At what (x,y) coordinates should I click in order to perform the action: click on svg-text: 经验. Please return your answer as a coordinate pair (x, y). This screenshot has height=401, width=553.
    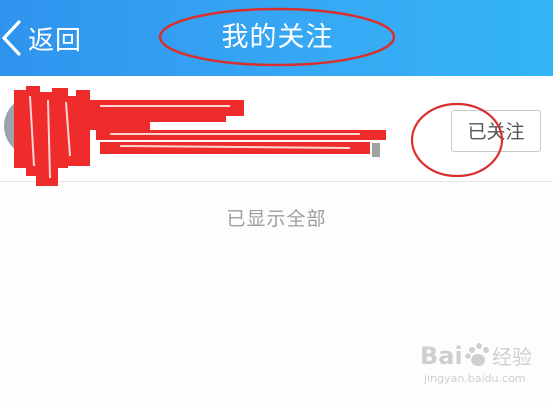
    Looking at the image, I should click on (512, 357).